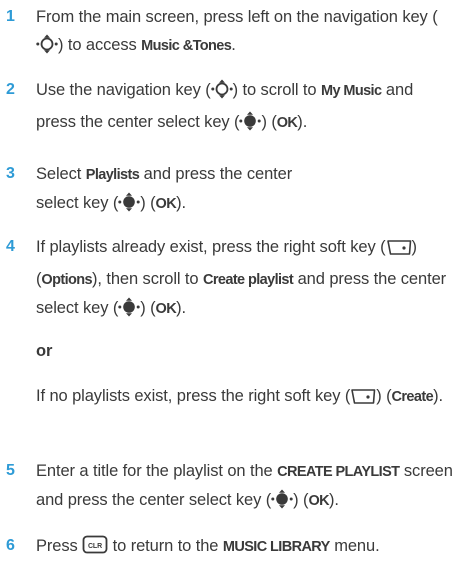  I want to click on step-number: 6, so click(10, 545).